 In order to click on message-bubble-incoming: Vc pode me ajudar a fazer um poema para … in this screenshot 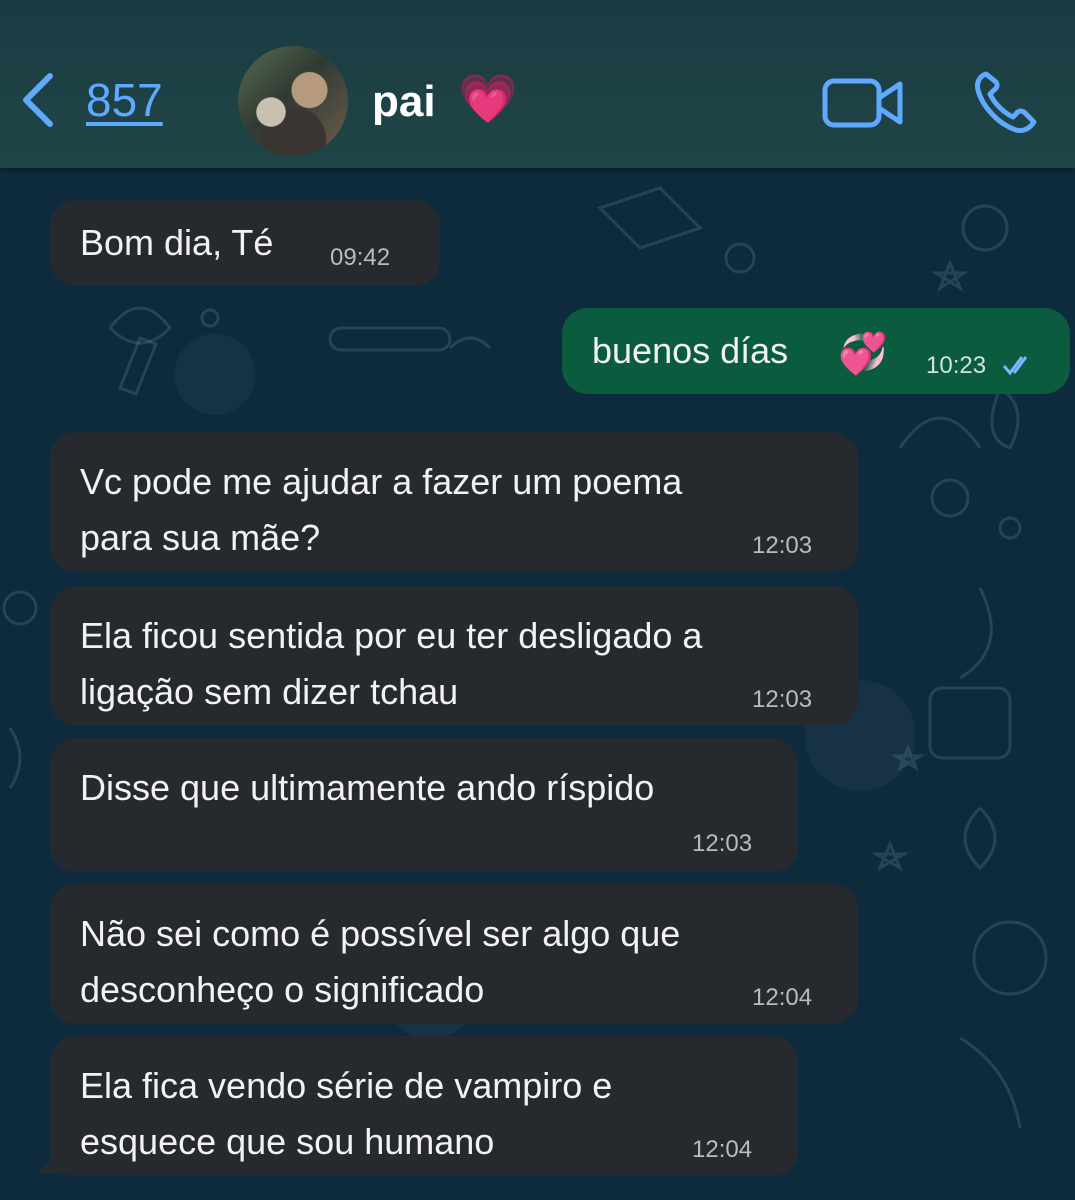, I will do `click(454, 502)`.